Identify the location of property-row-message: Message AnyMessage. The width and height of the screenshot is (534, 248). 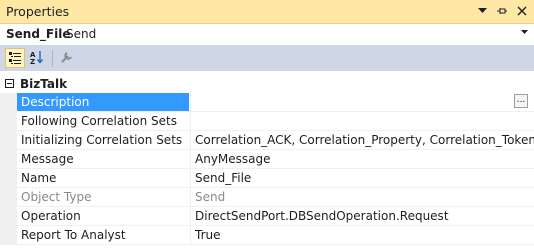
(267, 159).